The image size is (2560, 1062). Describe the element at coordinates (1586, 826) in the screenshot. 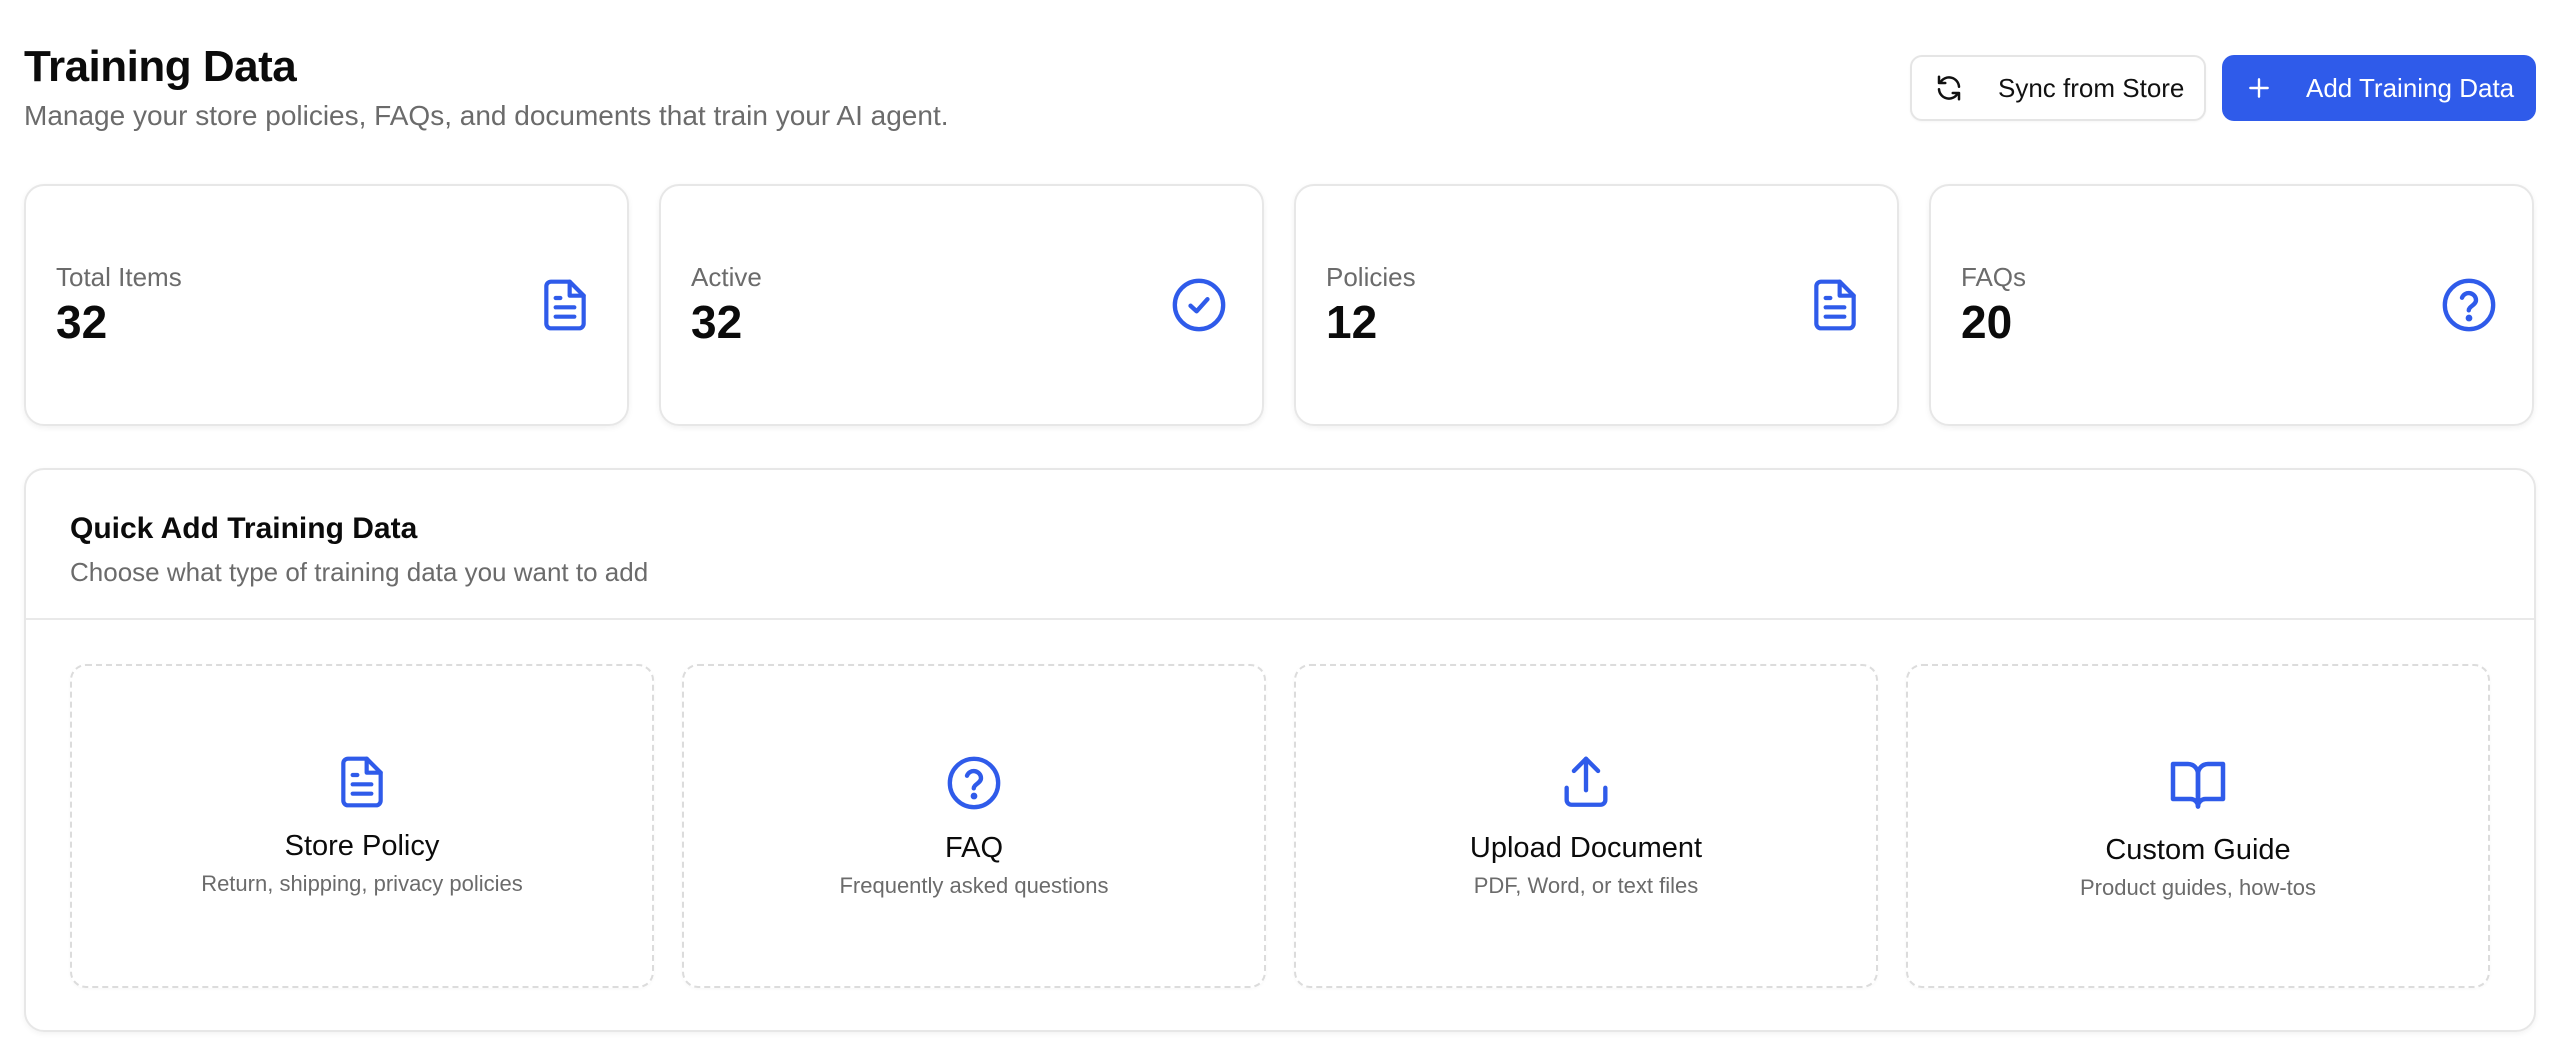

I see `option-upload-document: Upload Document PDF, Word, or text files` at that location.